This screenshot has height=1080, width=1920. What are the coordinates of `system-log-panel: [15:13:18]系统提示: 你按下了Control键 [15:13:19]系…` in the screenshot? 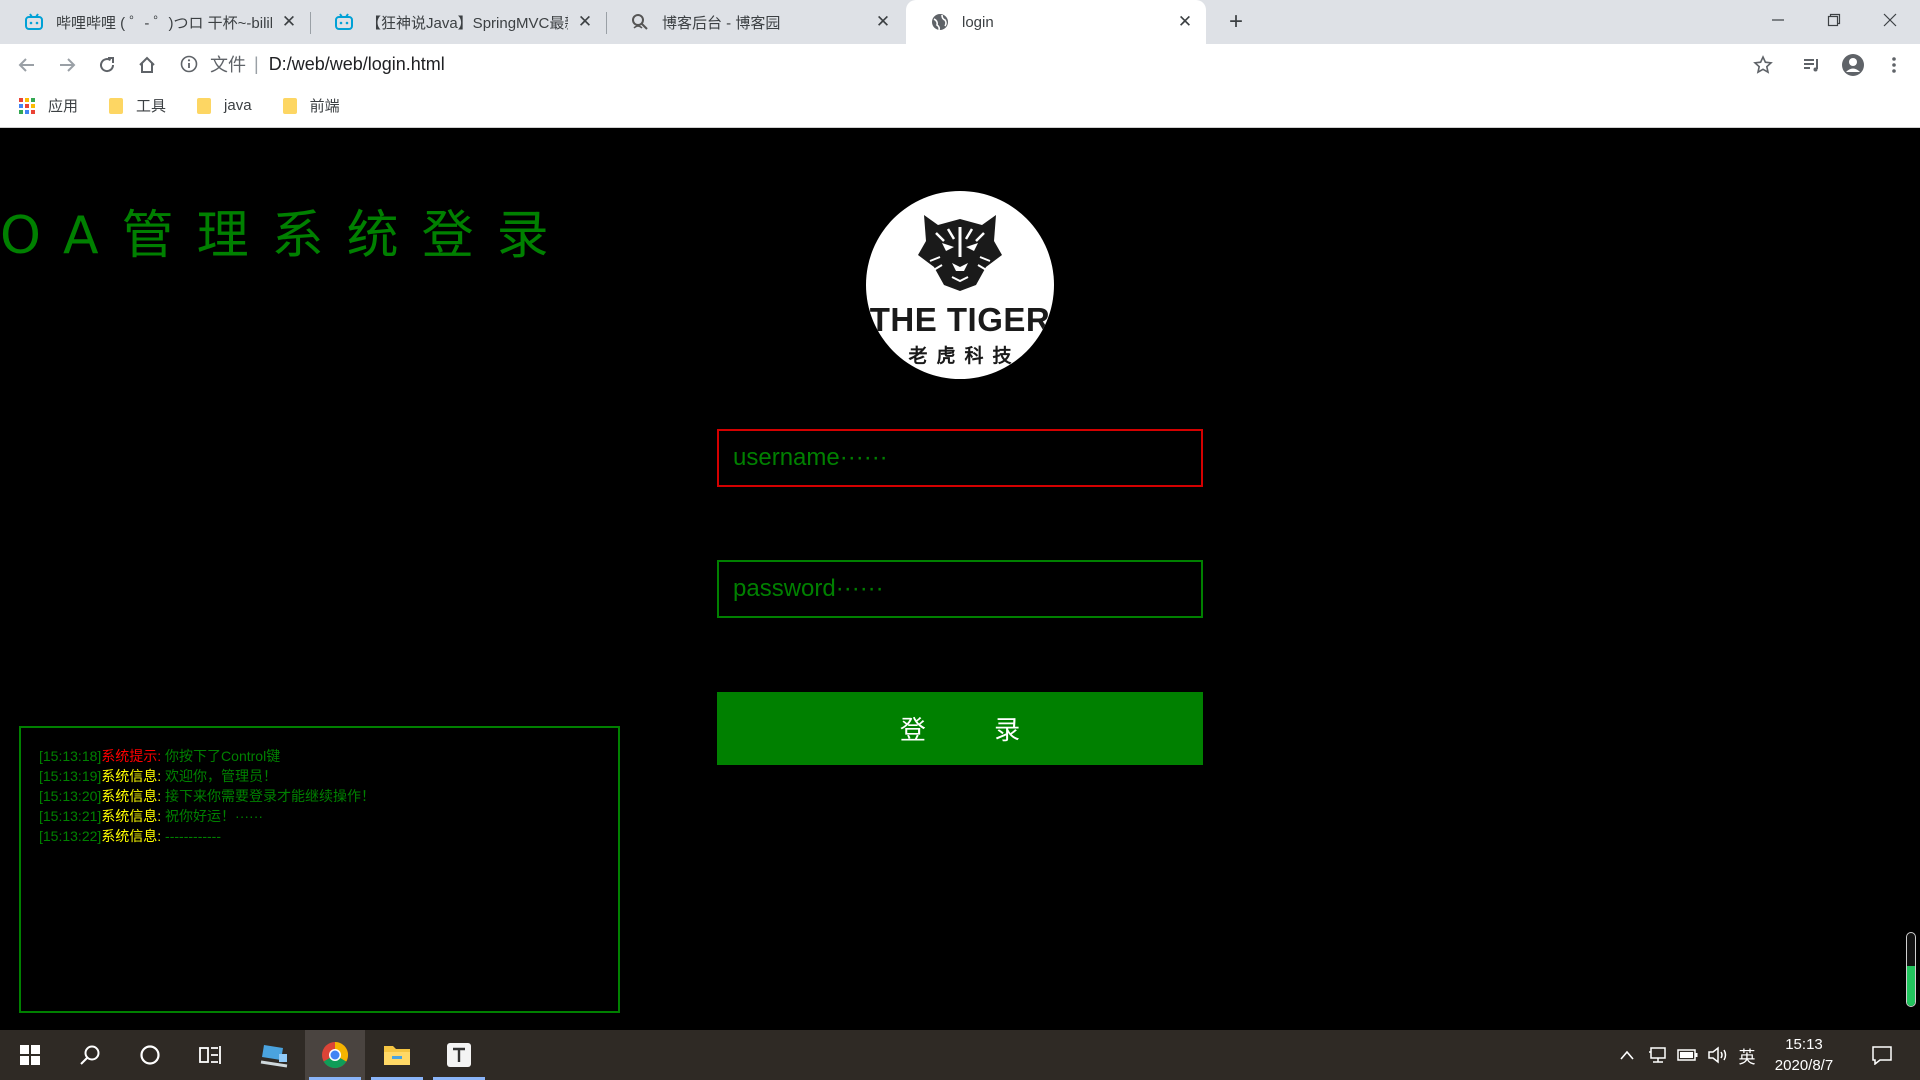 It's located at (319, 869).